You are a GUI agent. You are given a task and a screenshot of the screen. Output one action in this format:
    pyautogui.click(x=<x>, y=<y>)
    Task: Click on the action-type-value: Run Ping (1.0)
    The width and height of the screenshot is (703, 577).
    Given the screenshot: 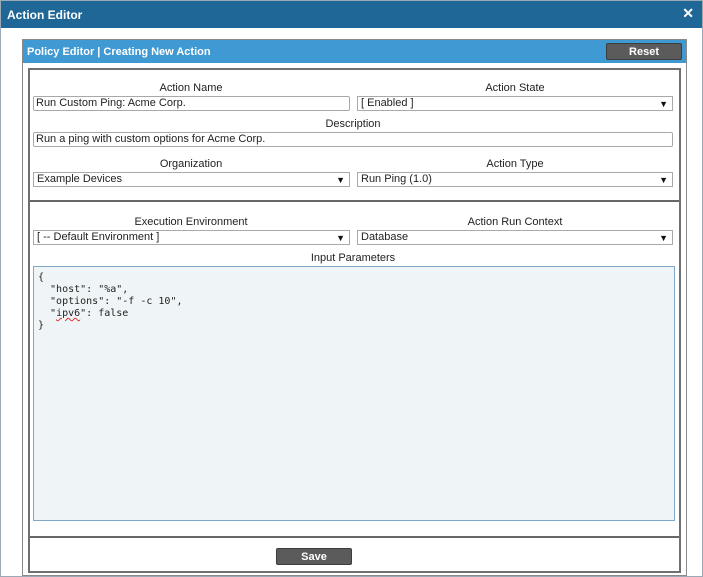 What is the action you would take?
    pyautogui.click(x=396, y=179)
    